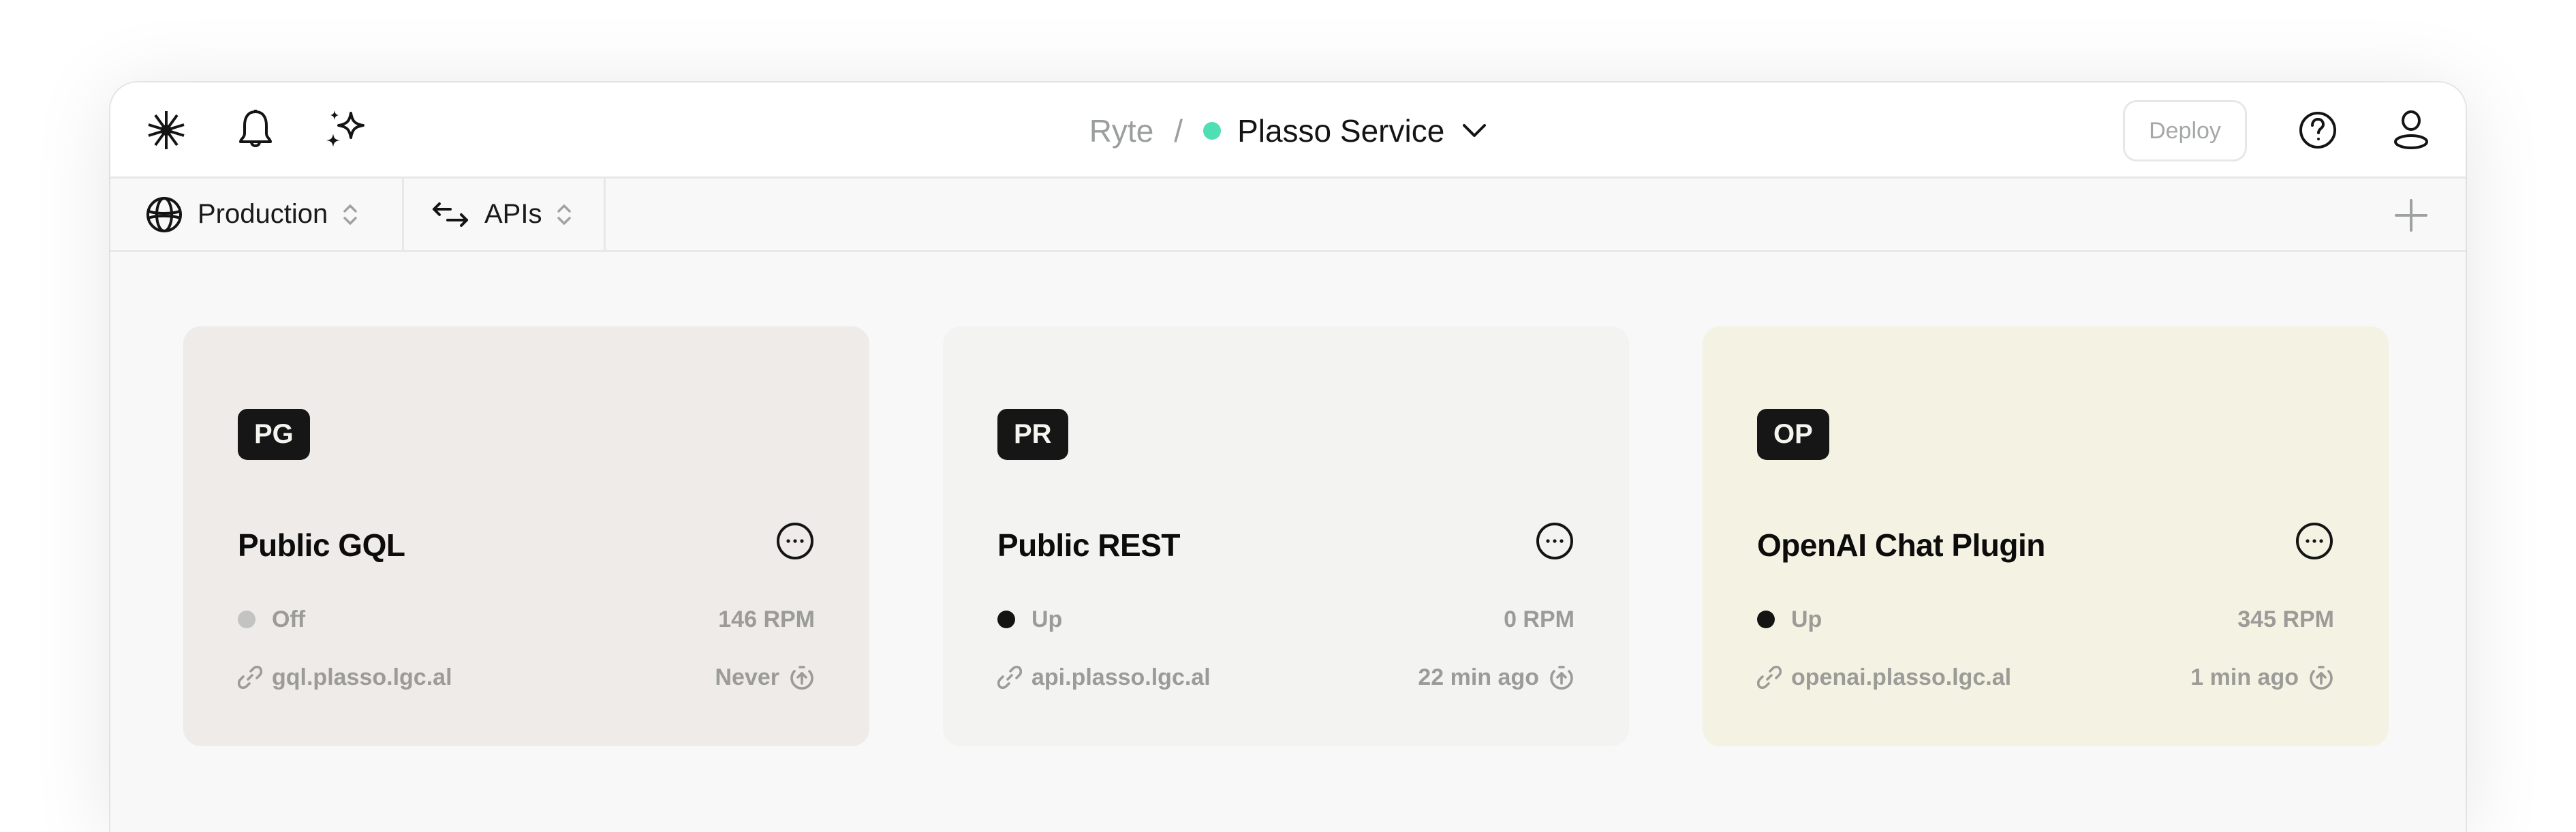 This screenshot has width=2576, height=832. I want to click on environment-label: Production, so click(263, 214).